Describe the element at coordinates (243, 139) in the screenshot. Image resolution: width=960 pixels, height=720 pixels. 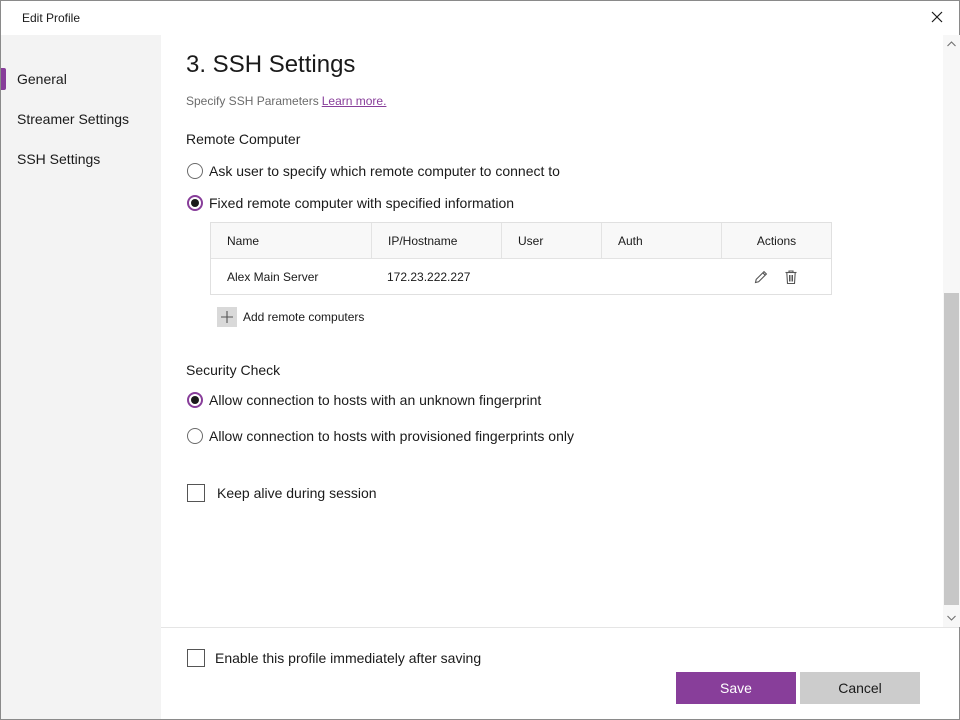
I see `remote-computer-label: Remote Computer` at that location.